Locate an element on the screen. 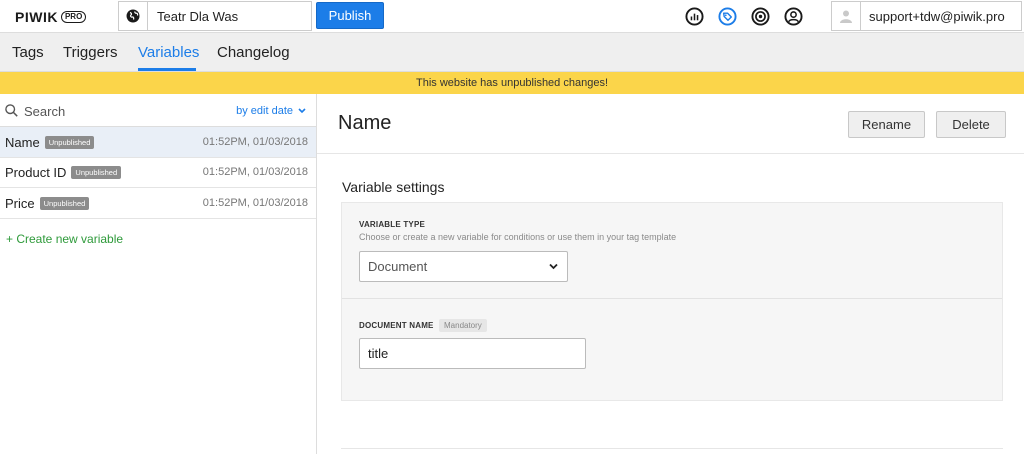 This screenshot has width=1024, height=454. rename-button: Rename is located at coordinates (886, 124).